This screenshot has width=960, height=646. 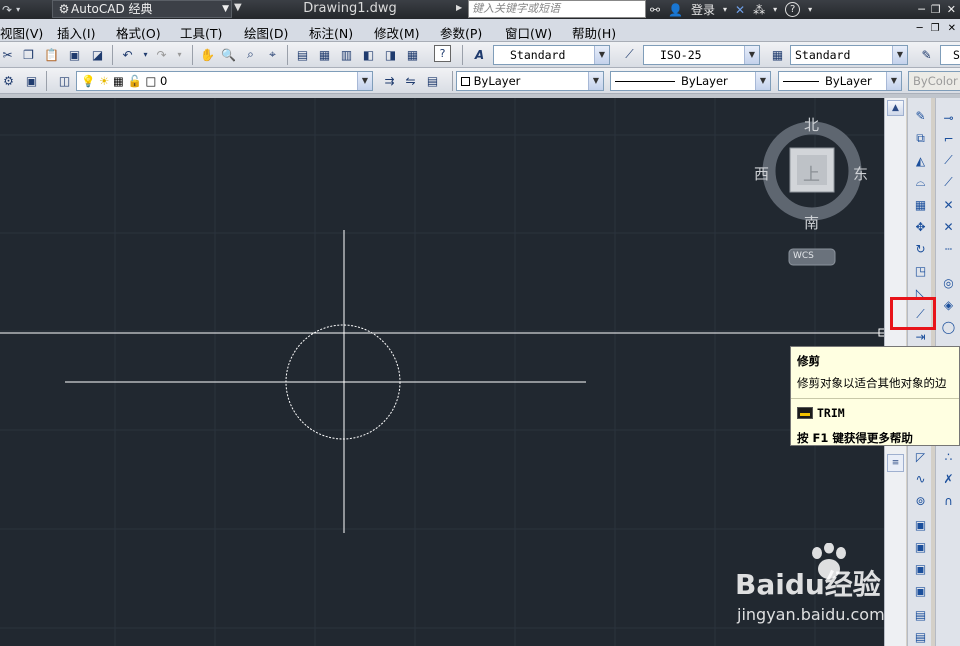 I want to click on snap-intersection-icon: ✕, so click(x=948, y=204).